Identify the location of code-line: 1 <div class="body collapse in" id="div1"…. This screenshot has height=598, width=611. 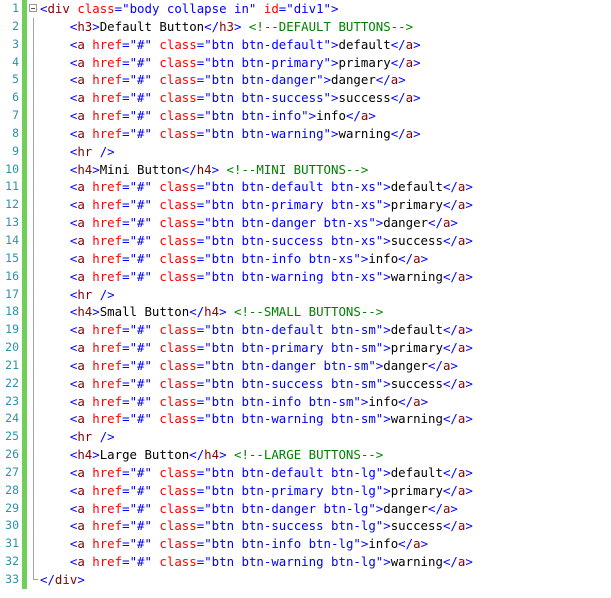
(305, 9).